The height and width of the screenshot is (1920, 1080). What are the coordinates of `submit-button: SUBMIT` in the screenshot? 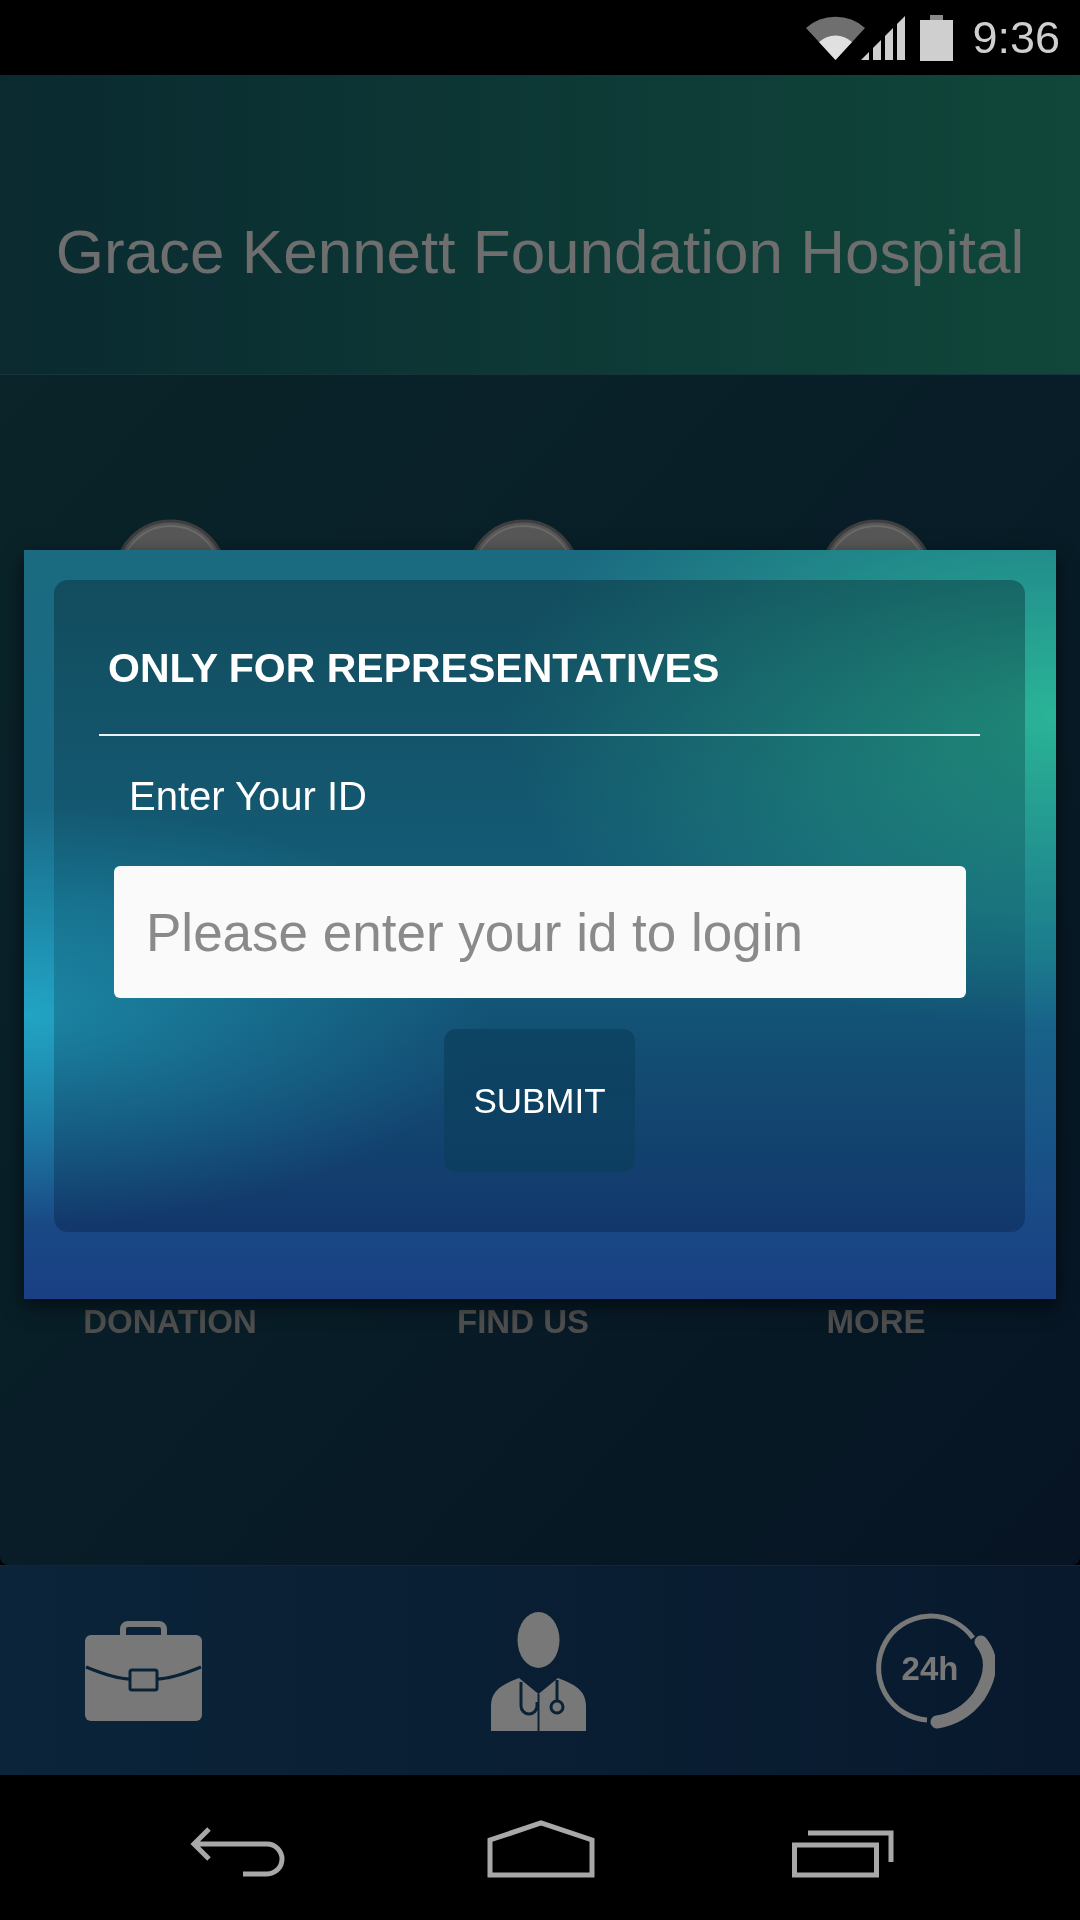 It's located at (539, 1100).